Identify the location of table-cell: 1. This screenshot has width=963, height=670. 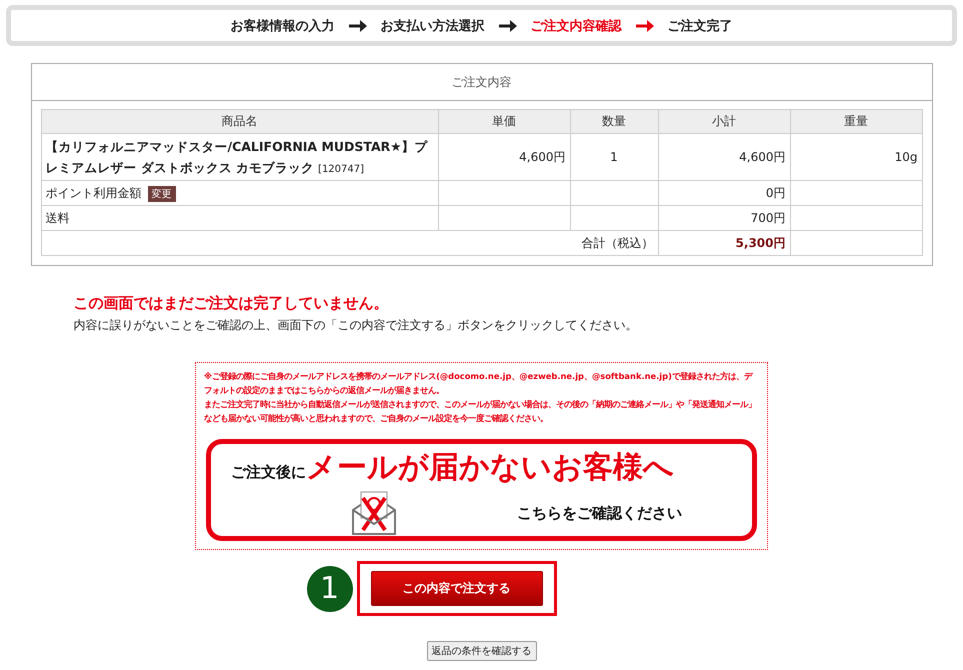
(614, 157).